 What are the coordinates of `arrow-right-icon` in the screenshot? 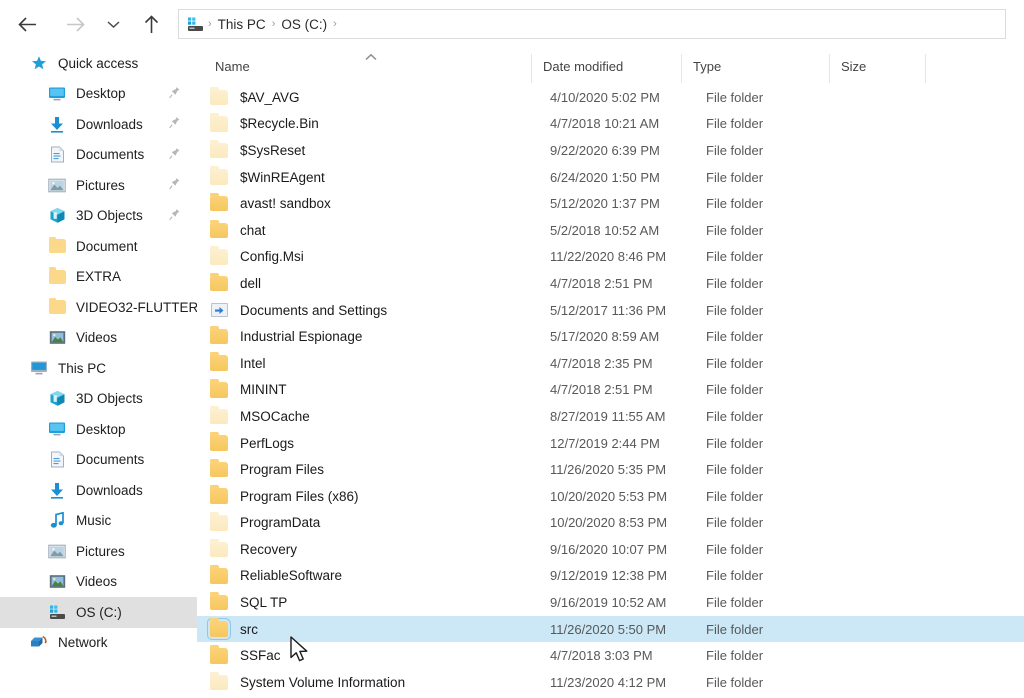 It's located at (75, 24).